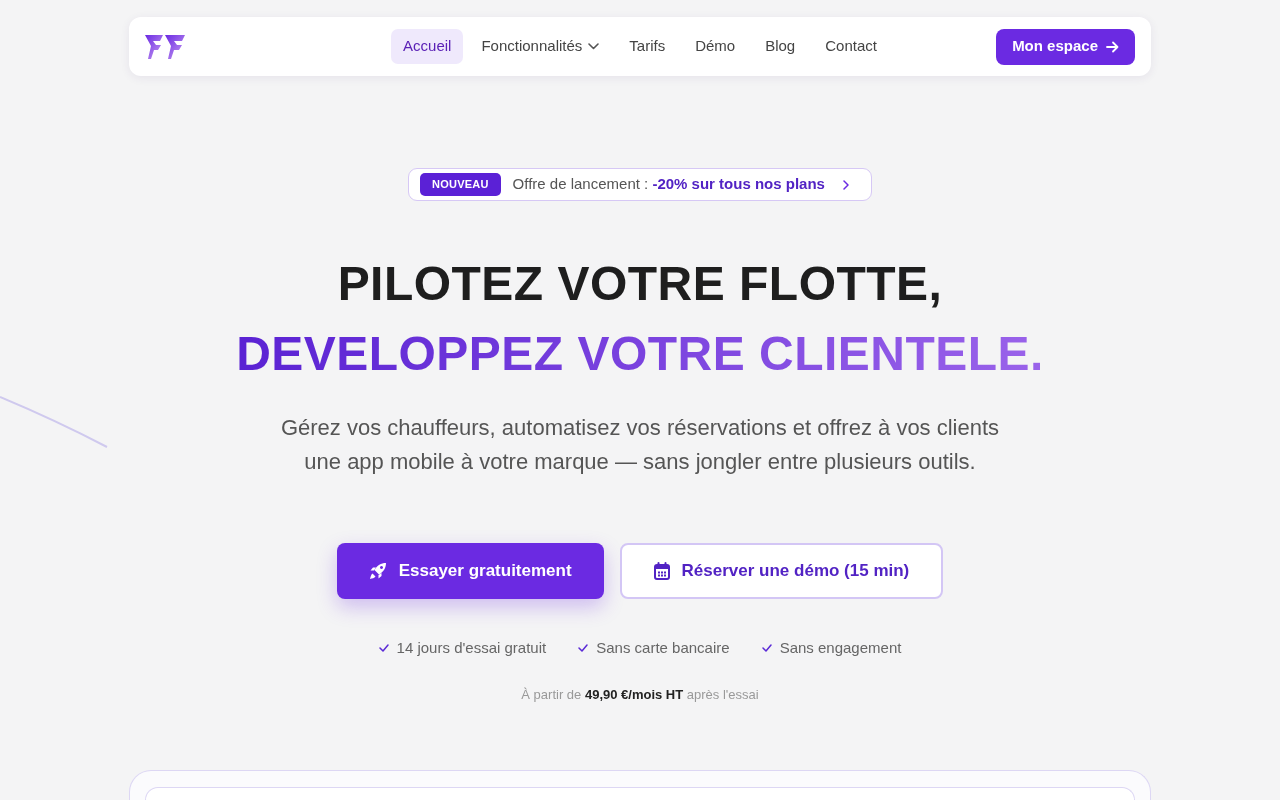  What do you see at coordinates (851, 46) in the screenshot?
I see `nav-link: Contact` at bounding box center [851, 46].